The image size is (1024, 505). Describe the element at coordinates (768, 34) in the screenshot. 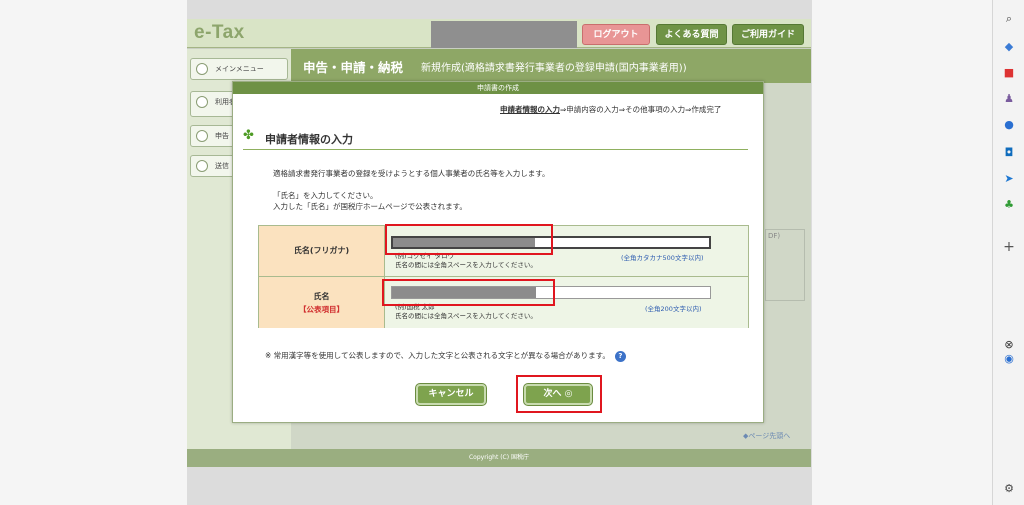

I see `guide-button: ご利用ガイド` at that location.